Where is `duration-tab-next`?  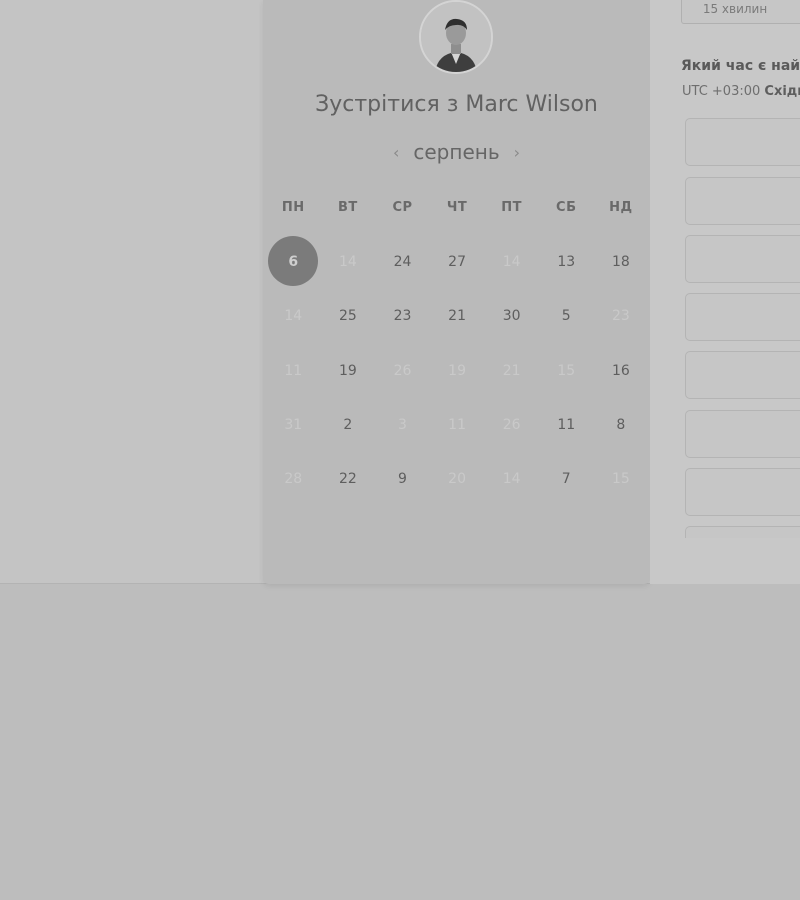
duration-tab-next is located at coordinates (793, 12).